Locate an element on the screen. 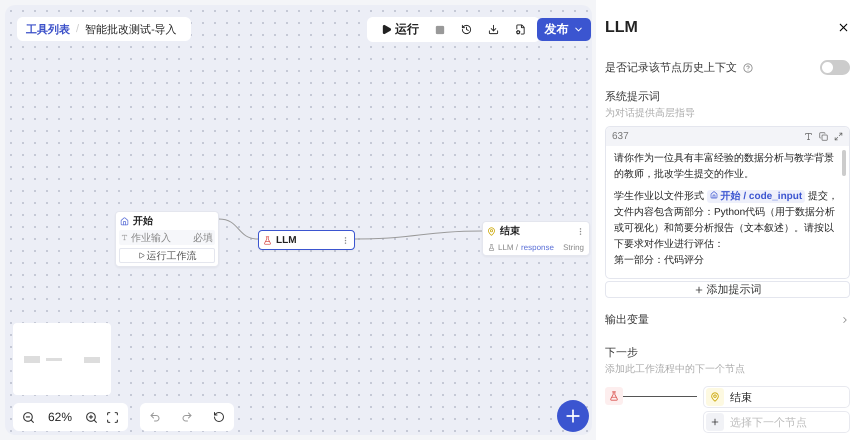  end-node: 结束 LLM / response String is located at coordinates (536, 238).